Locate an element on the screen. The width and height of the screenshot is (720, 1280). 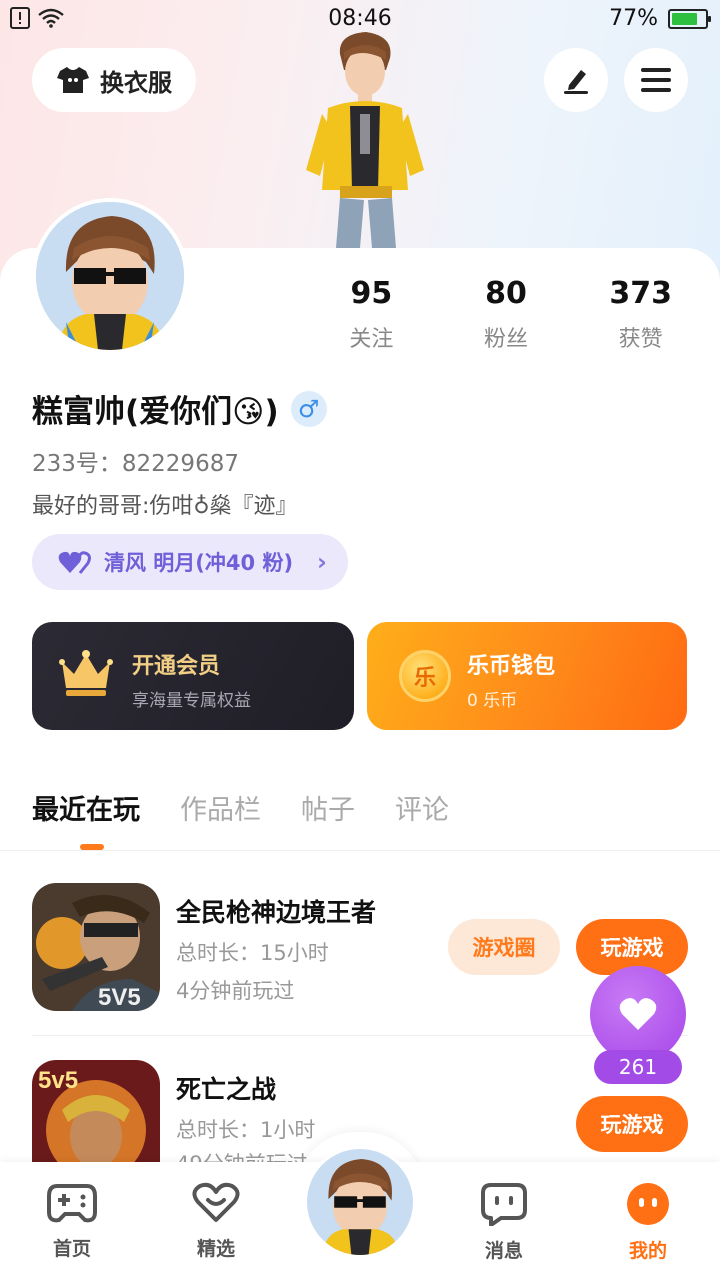
nav-home: 首页 is located at coordinates (72, 1221).